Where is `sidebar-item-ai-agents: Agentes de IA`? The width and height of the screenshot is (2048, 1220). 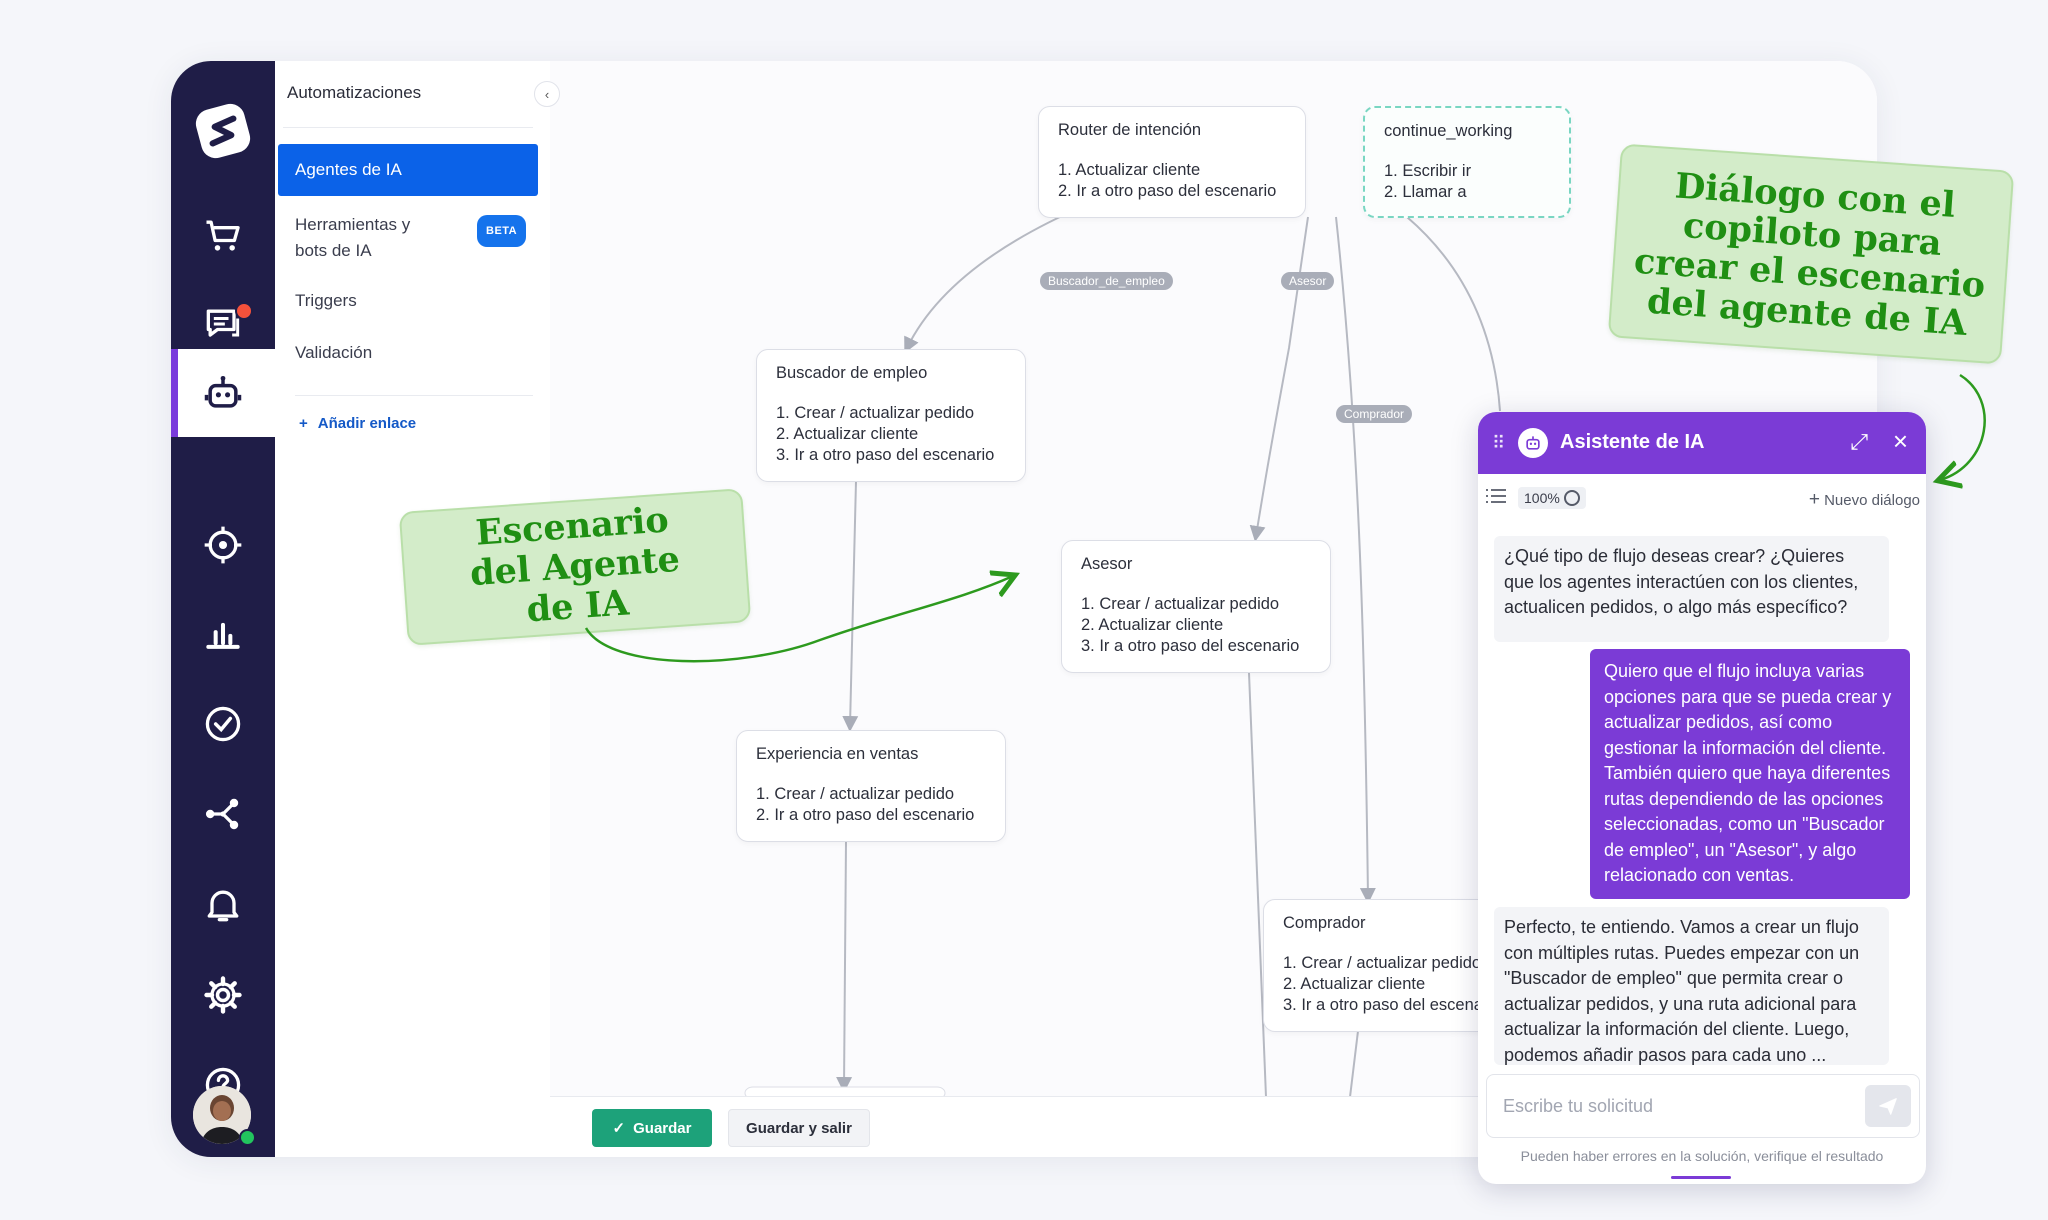
sidebar-item-ai-agents: Agentes de IA is located at coordinates (408, 170).